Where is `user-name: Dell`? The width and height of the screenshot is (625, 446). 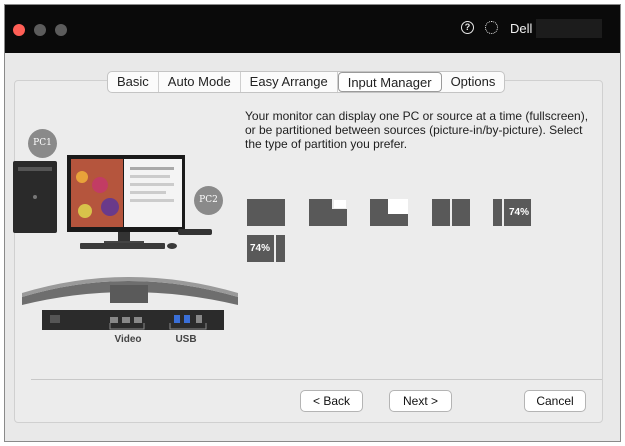
user-name: Dell is located at coordinates (521, 28).